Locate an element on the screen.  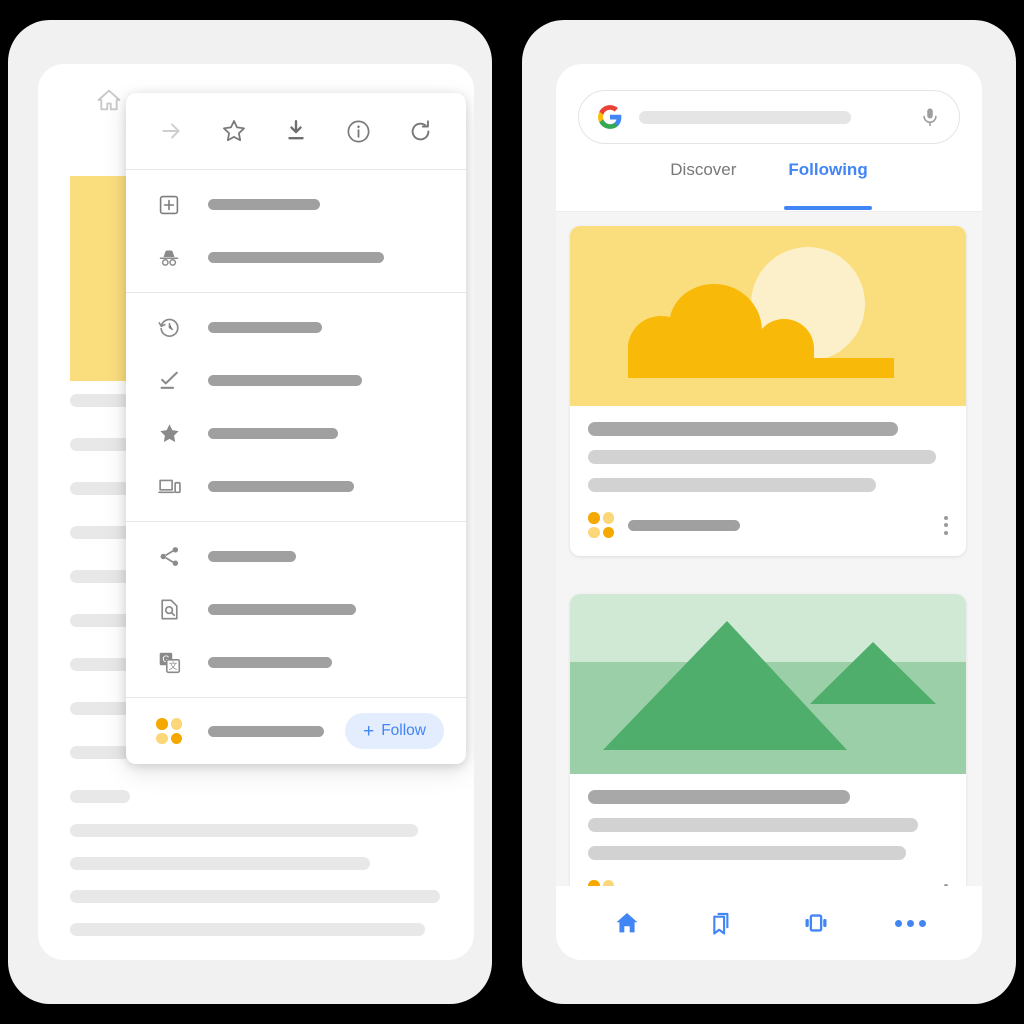
menu-group-library is located at coordinates (296, 407).